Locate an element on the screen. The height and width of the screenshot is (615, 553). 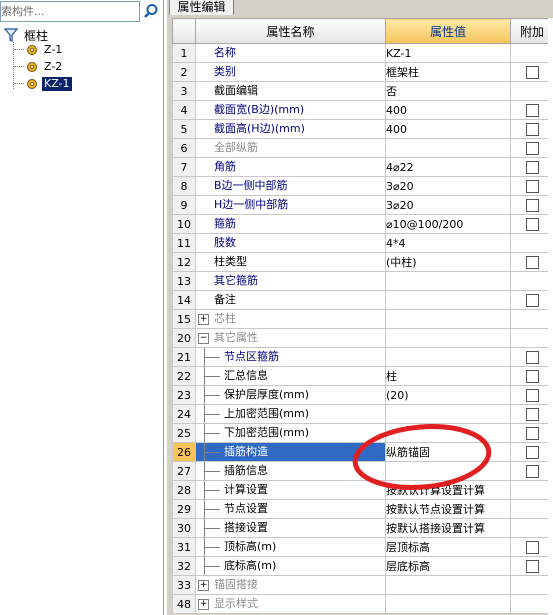
property-row: 32 底标高(m) 层底标高 is located at coordinates (362, 566).